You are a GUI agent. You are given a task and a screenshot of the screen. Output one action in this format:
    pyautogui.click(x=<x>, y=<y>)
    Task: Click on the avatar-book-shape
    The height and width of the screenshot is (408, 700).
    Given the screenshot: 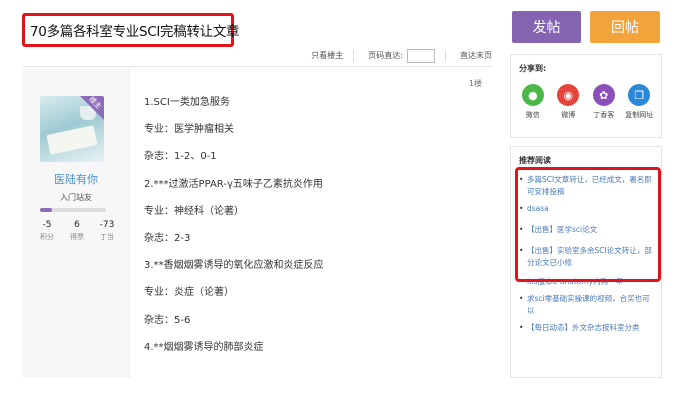 What is the action you would take?
    pyautogui.click(x=72, y=140)
    